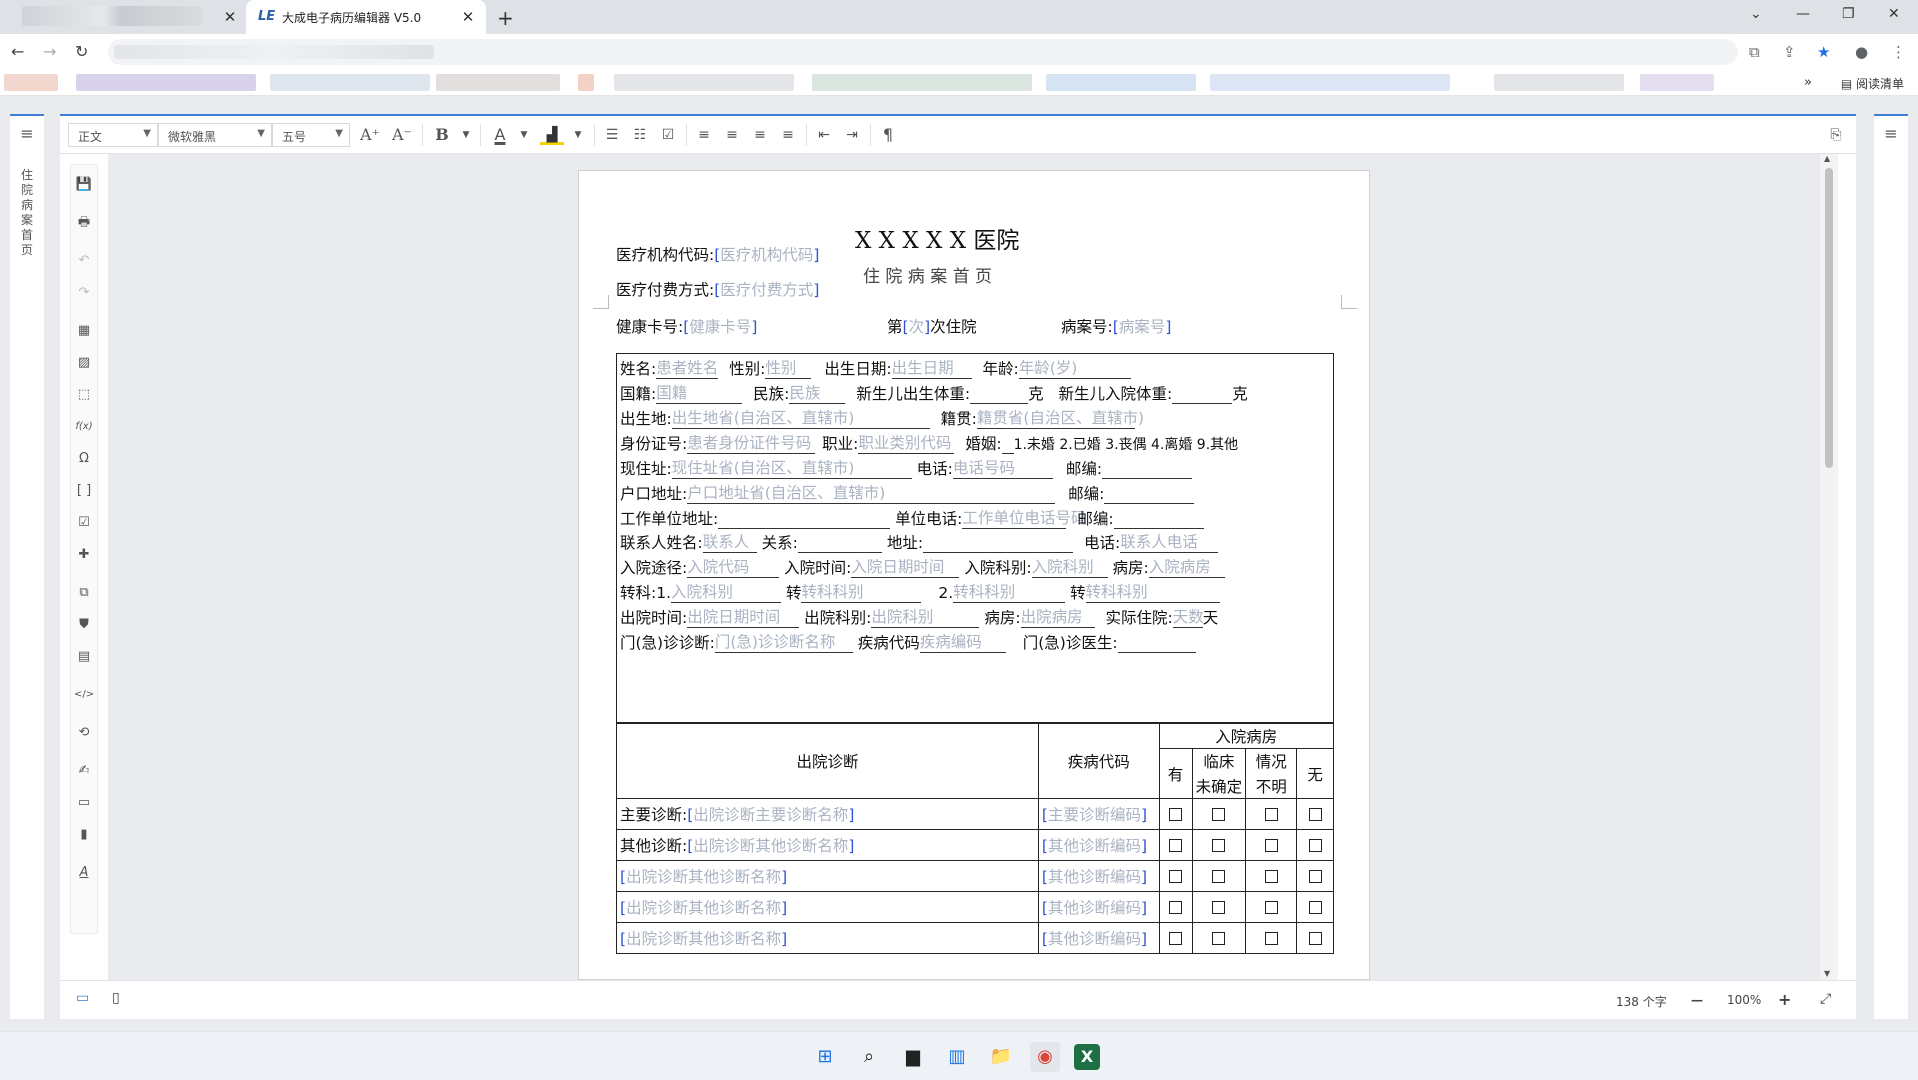 This screenshot has width=1918, height=1080. What do you see at coordinates (1060, 417) in the screenshot?
I see `native-place-field: 籍贯省(自治区、直辖市)` at bounding box center [1060, 417].